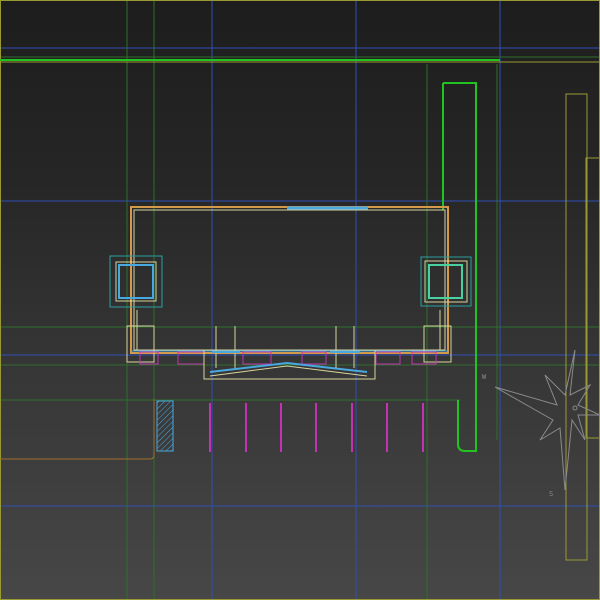  What do you see at coordinates (592, 298) in the screenshot?
I see `inner-side-strip` at bounding box center [592, 298].